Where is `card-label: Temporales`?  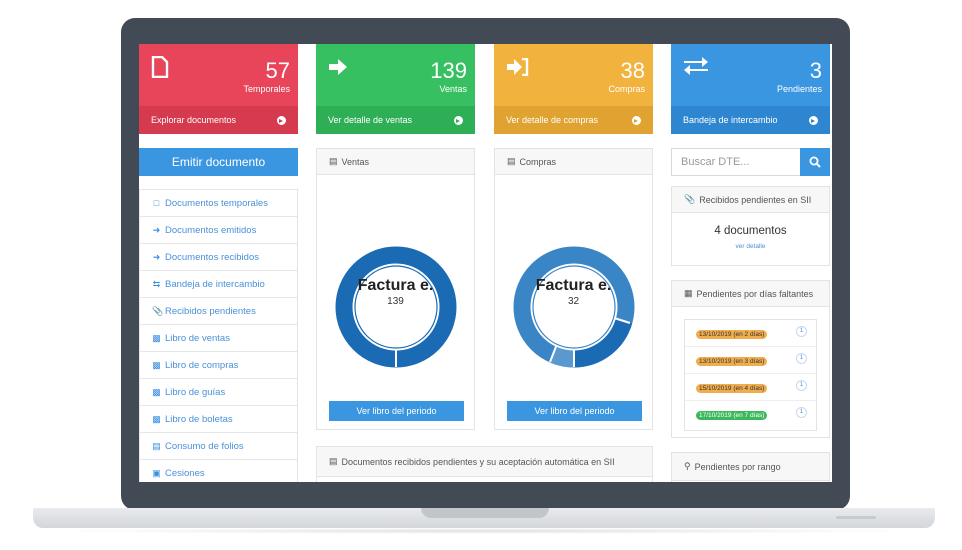
card-label: Temporales is located at coordinates (266, 89).